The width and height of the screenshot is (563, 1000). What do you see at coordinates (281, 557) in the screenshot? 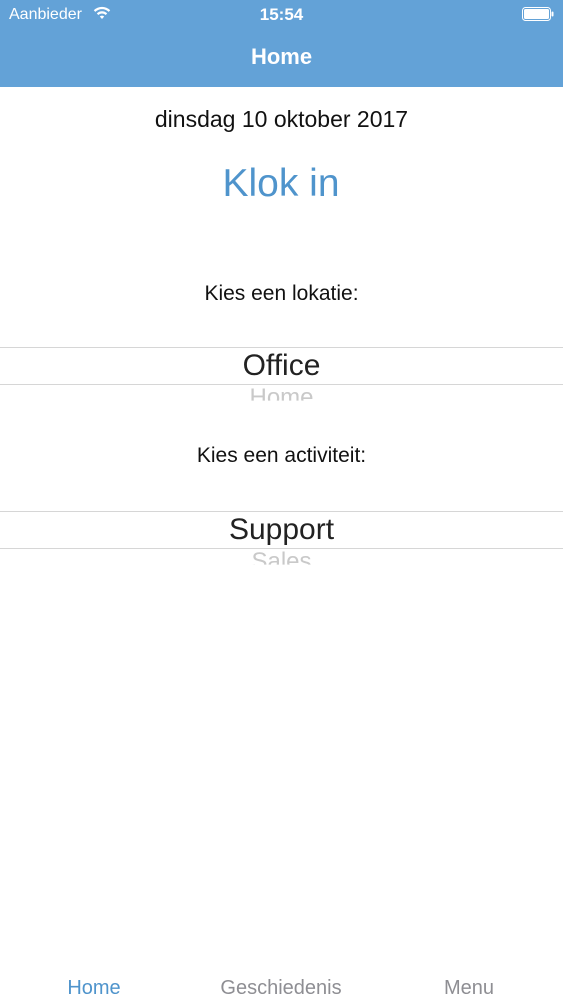
I see `activity-next-option: Sales` at bounding box center [281, 557].